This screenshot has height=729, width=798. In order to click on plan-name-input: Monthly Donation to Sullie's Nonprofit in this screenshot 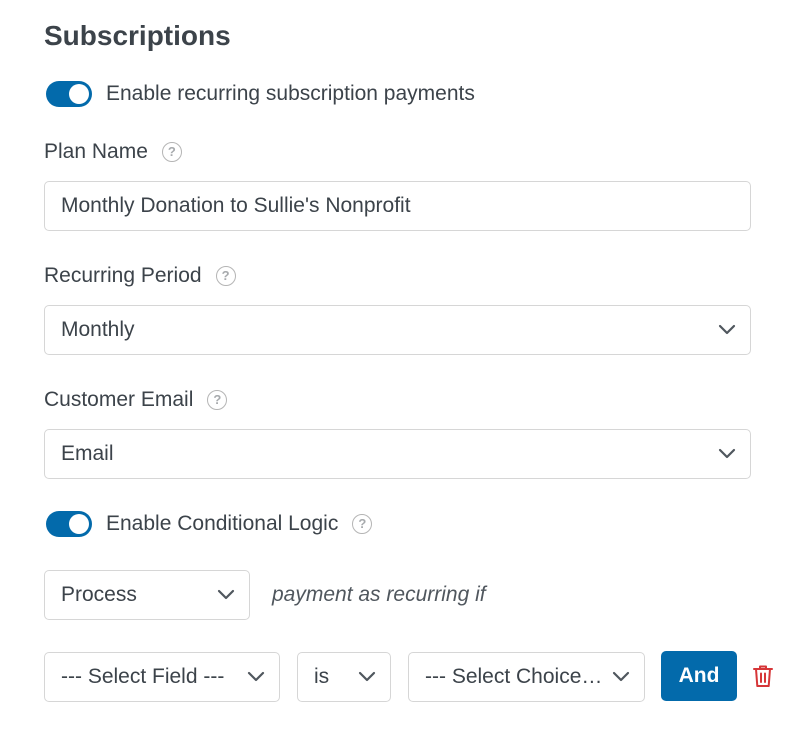, I will do `click(397, 206)`.